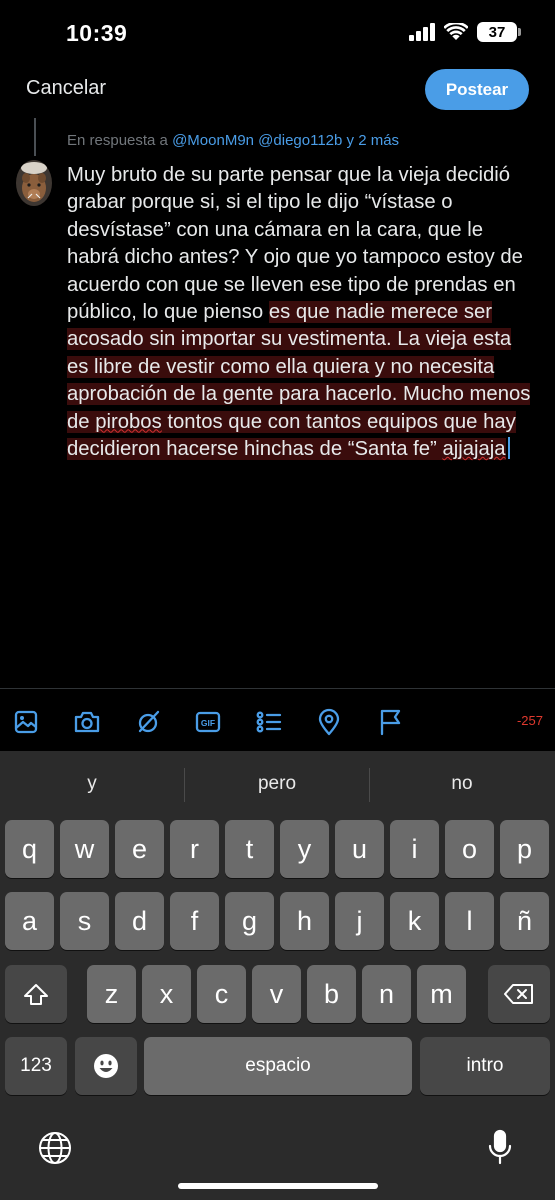 The height and width of the screenshot is (1200, 555). What do you see at coordinates (359, 849) in the screenshot?
I see `key-u: u` at bounding box center [359, 849].